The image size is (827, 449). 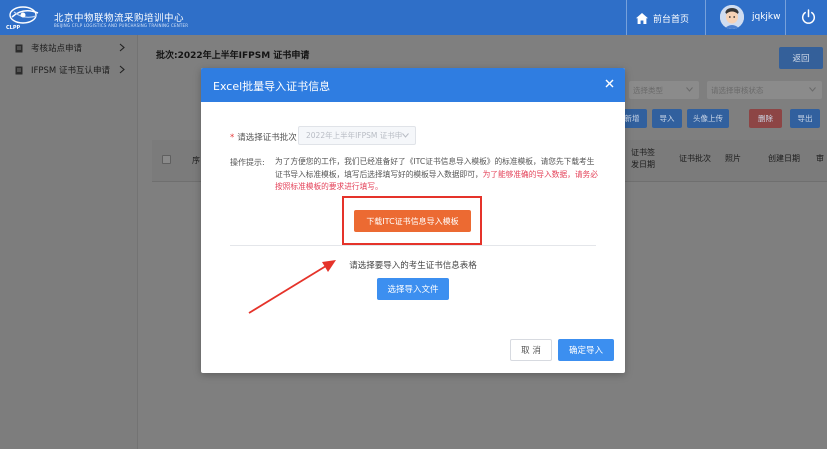 What do you see at coordinates (808, 17) in the screenshot?
I see `power-icon` at bounding box center [808, 17].